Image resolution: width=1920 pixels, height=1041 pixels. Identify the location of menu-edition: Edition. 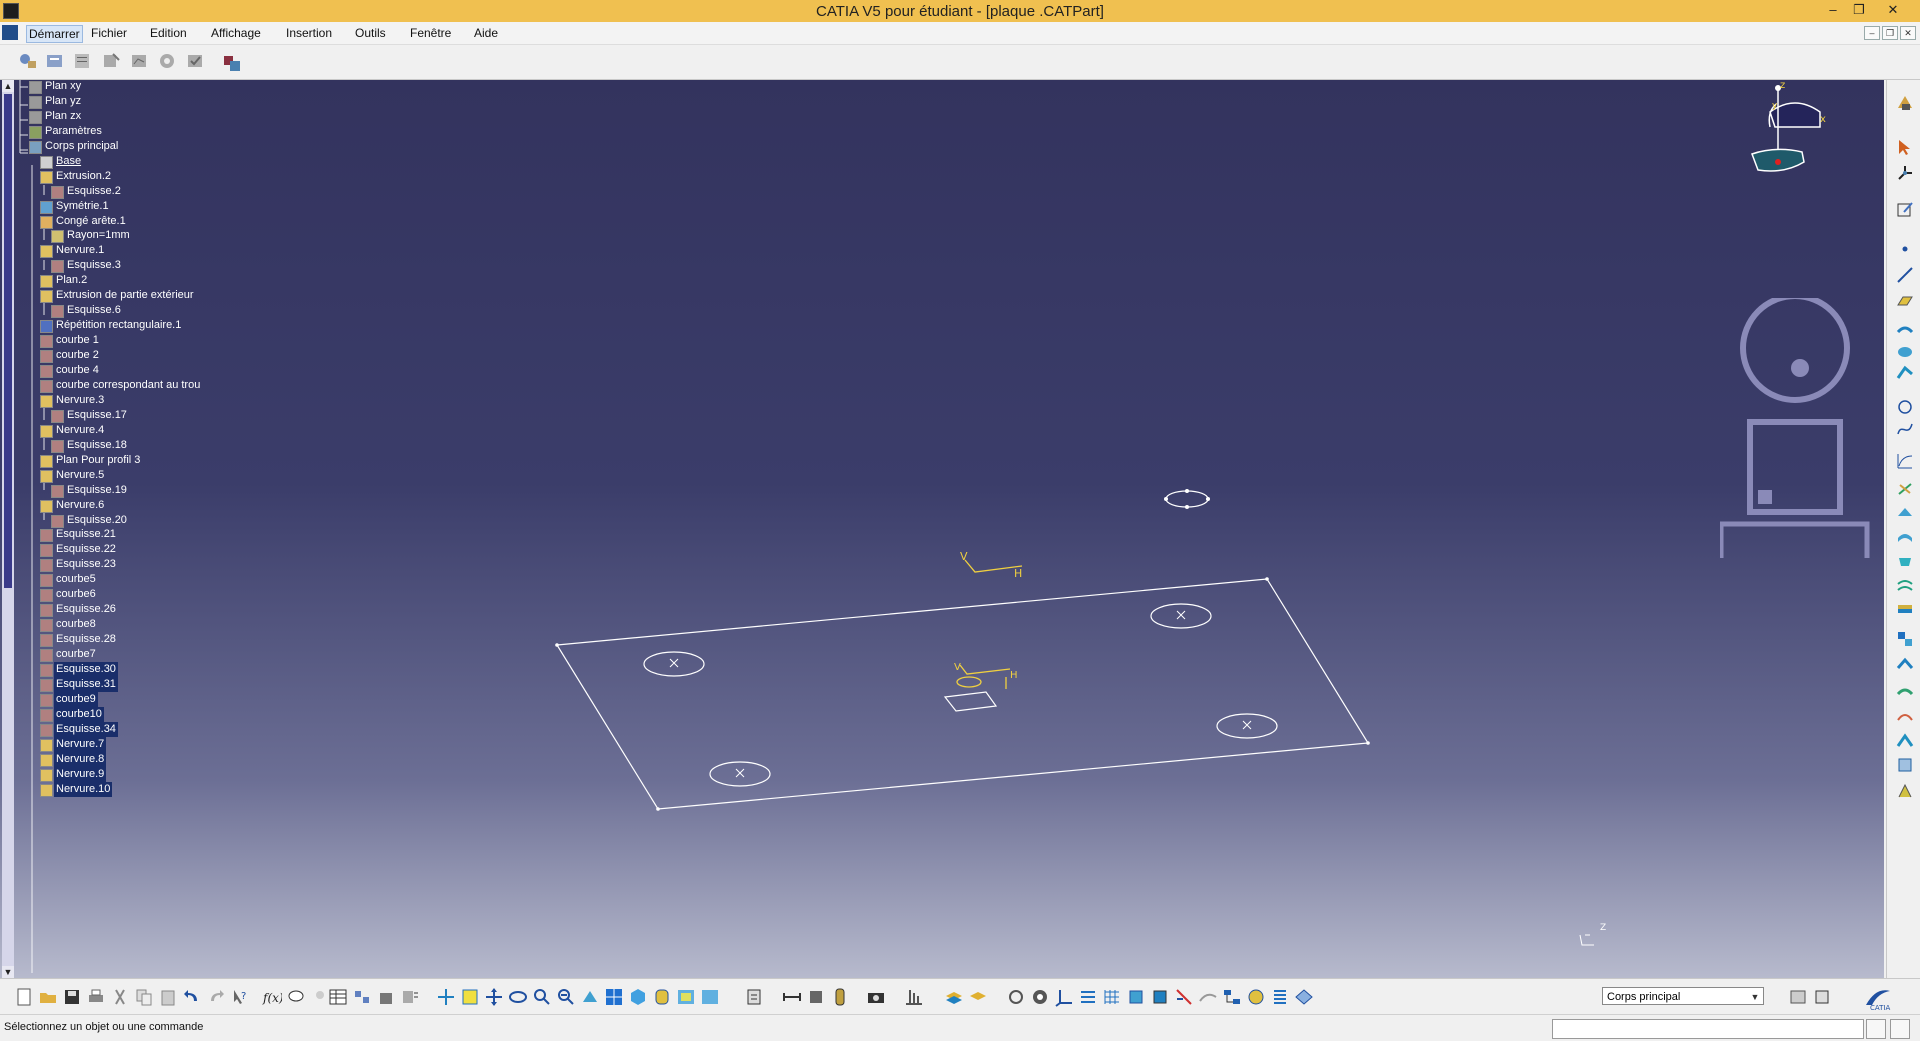
(168, 33).